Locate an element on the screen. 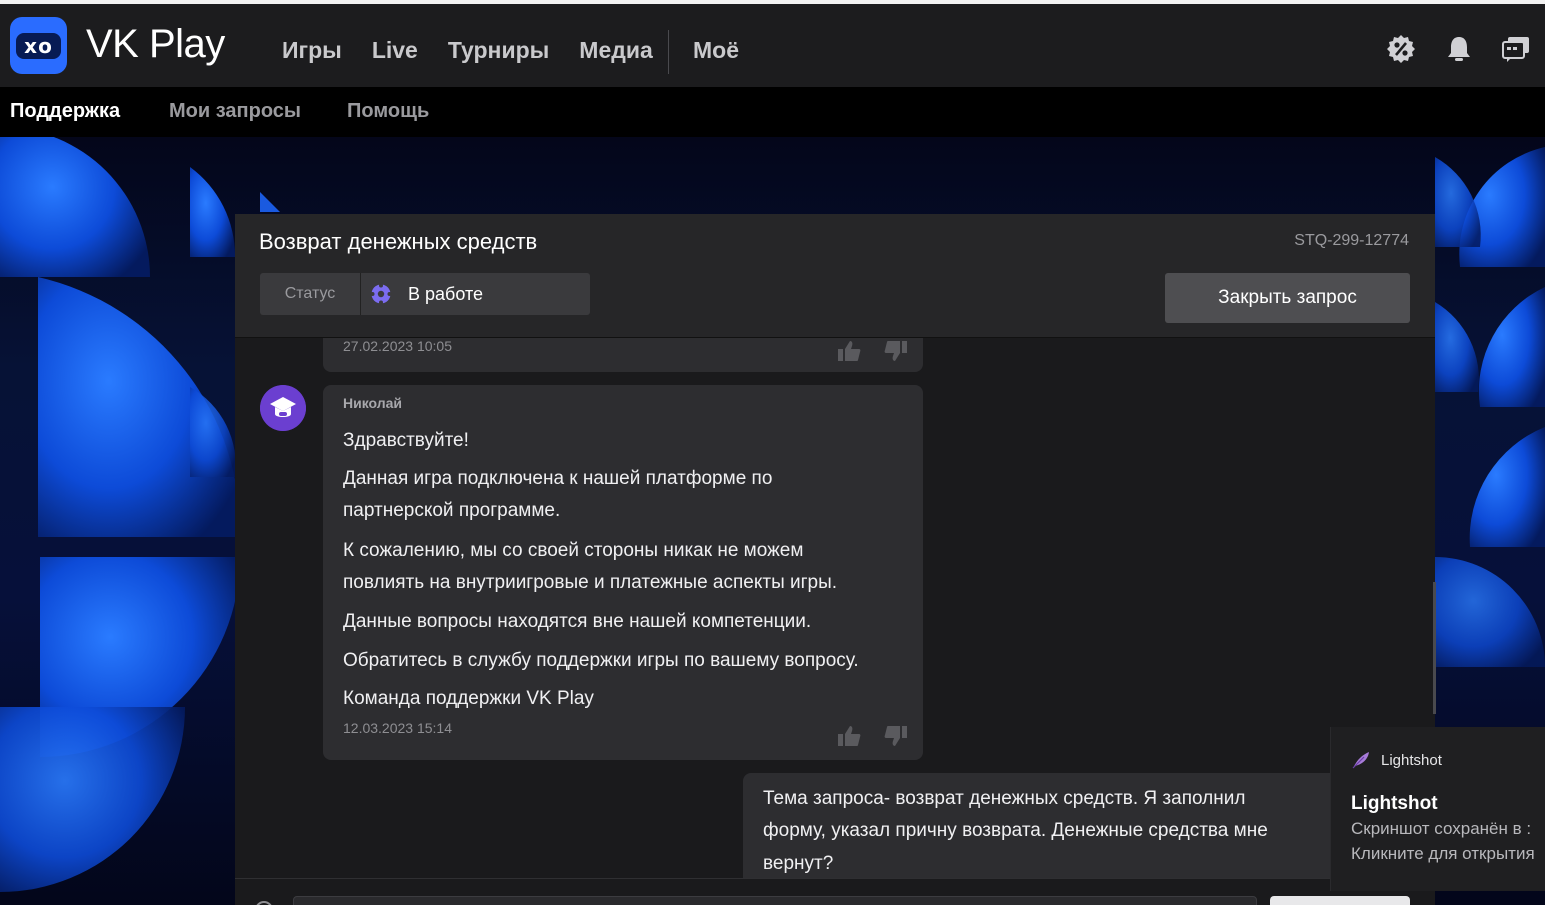 Image resolution: width=1545 pixels, height=905 pixels. scrollbar is located at coordinates (1434, 648).